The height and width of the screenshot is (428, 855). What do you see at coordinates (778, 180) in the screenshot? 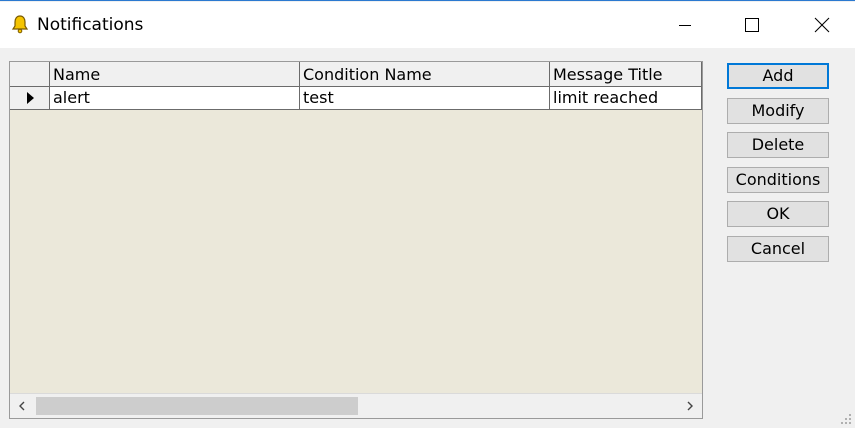
I see `conditions-button: Conditions` at bounding box center [778, 180].